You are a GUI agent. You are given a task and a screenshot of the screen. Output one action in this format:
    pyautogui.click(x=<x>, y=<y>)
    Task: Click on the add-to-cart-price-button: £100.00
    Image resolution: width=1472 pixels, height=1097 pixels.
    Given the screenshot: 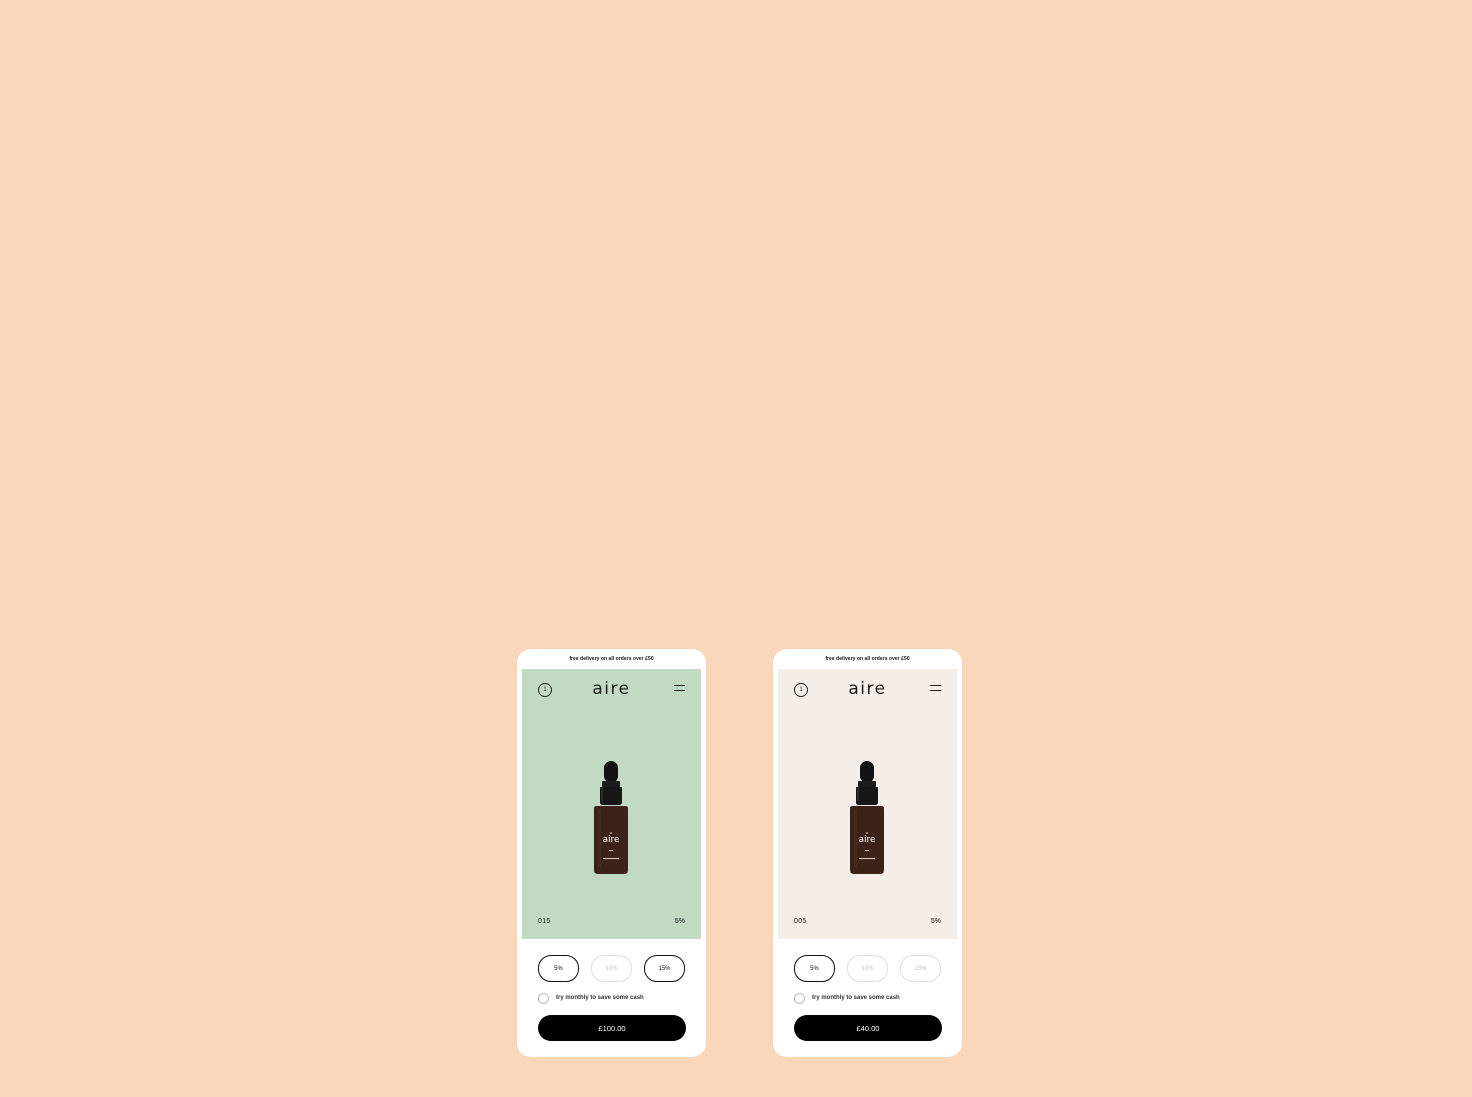 What is the action you would take?
    pyautogui.click(x=612, y=1028)
    